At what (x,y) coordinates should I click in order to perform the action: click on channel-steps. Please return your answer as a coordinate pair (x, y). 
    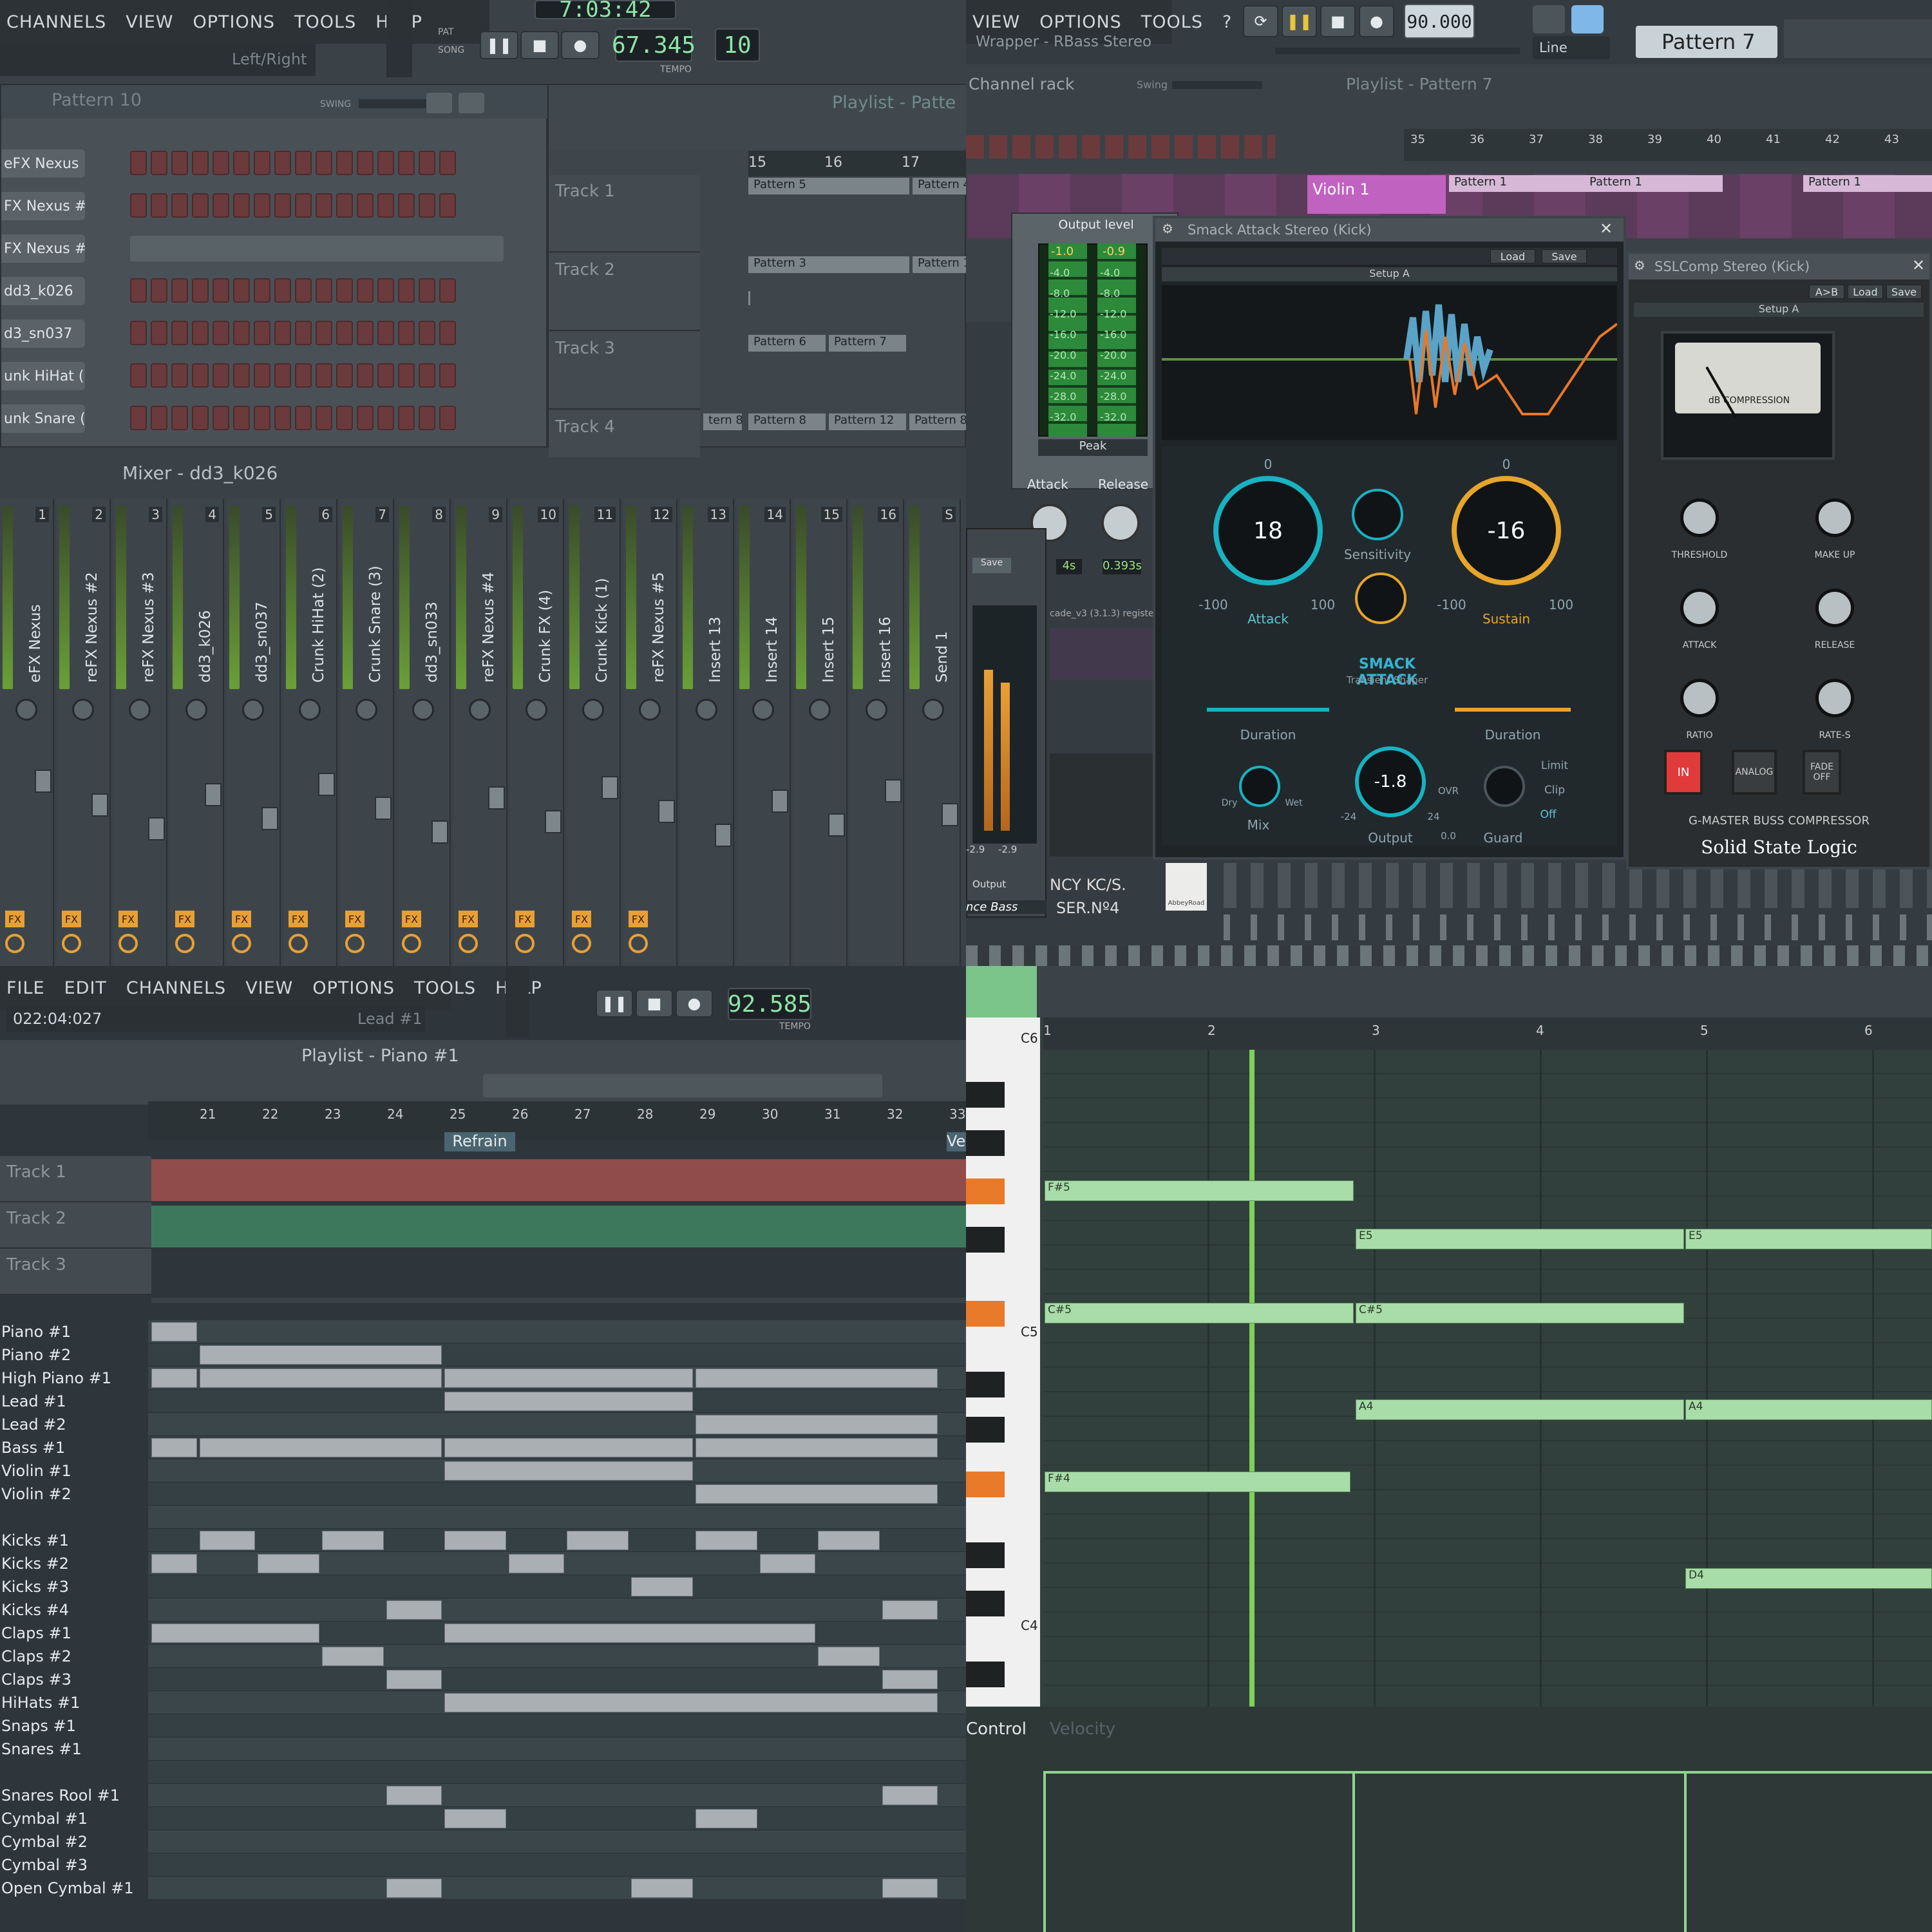
    Looking at the image, I should click on (1121, 147).